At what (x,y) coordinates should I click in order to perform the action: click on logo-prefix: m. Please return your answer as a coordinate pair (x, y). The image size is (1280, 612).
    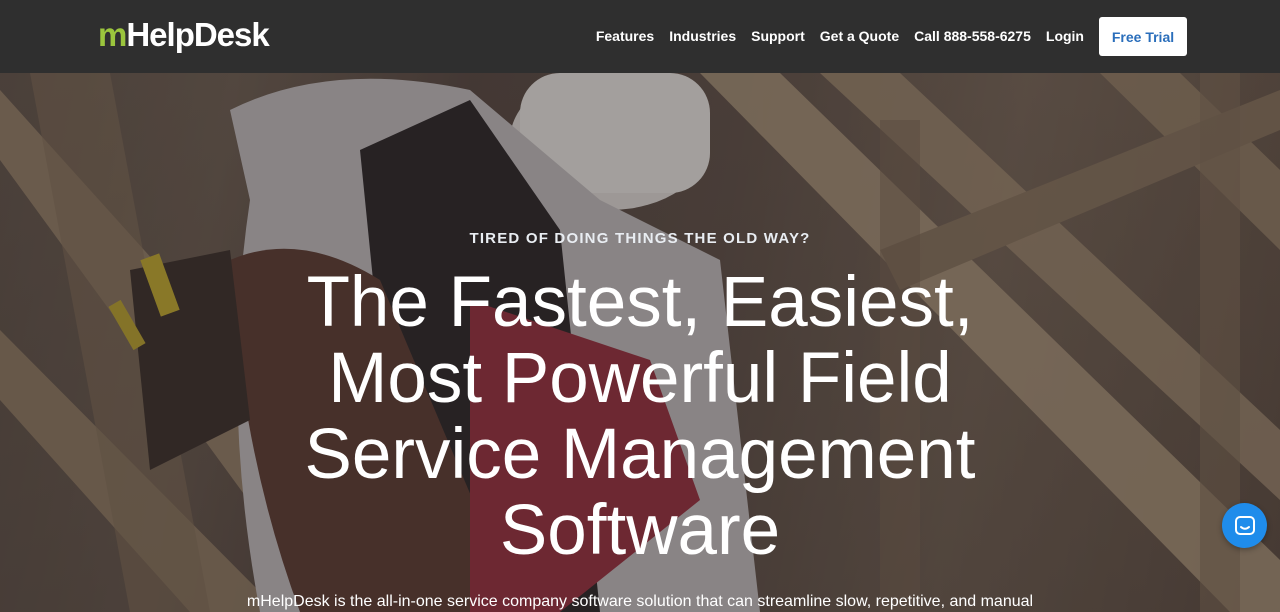
    Looking at the image, I should click on (112, 34).